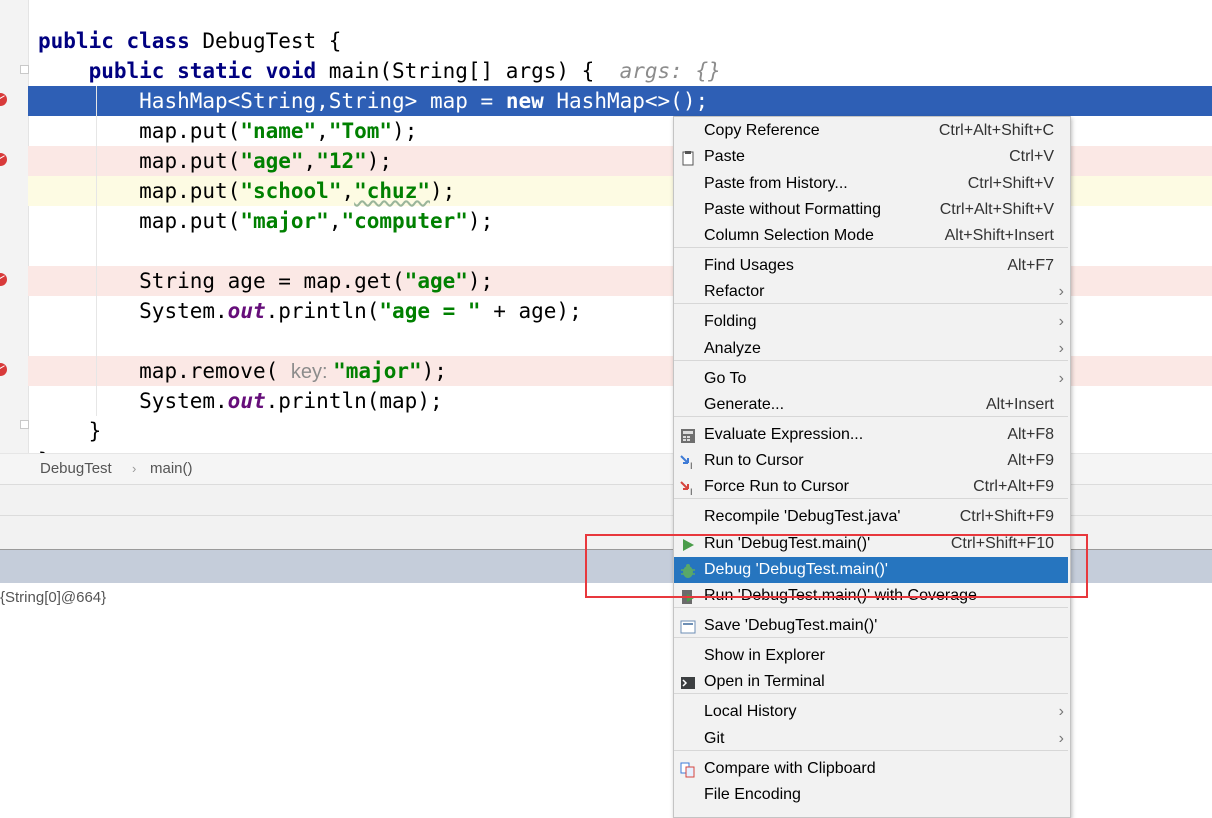 The width and height of the screenshot is (1212, 818). Describe the element at coordinates (688, 596) in the screenshot. I see `coverage-icon` at that location.